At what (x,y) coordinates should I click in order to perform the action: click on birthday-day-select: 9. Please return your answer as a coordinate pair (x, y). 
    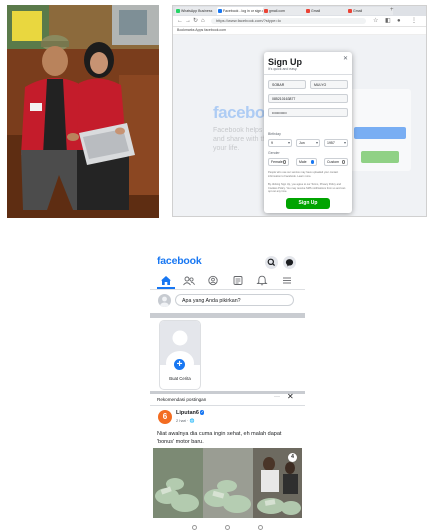
    Looking at the image, I should click on (280, 143).